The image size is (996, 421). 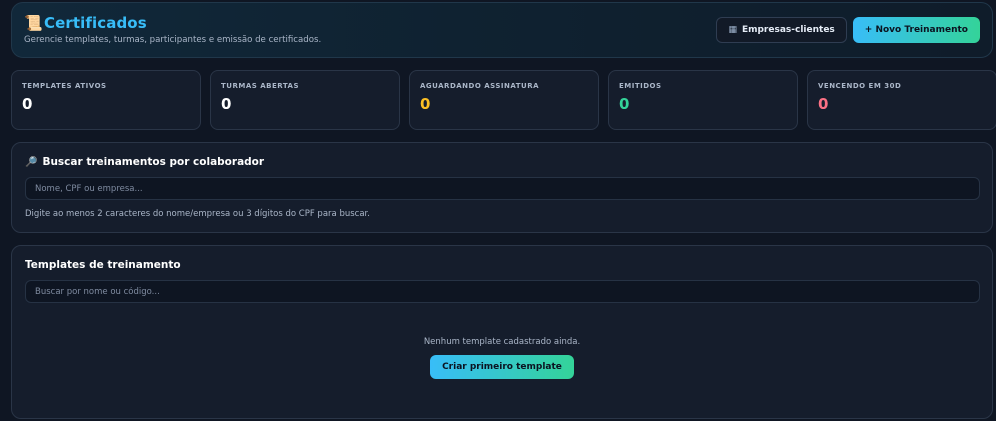 What do you see at coordinates (848, 30) in the screenshot?
I see `header-actions: ▦ Empresas-clientes + Novo Treinamento` at bounding box center [848, 30].